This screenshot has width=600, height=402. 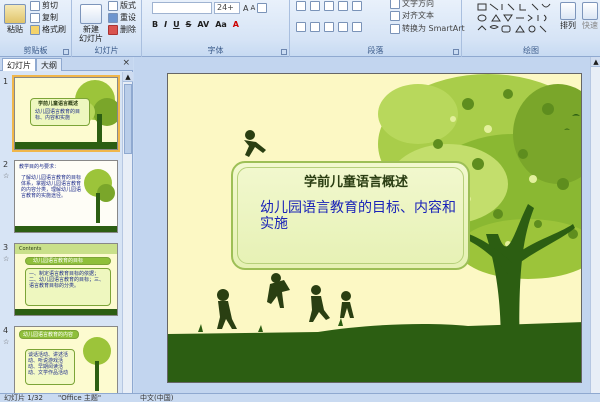 I want to click on align-buttons, so click(x=329, y=27).